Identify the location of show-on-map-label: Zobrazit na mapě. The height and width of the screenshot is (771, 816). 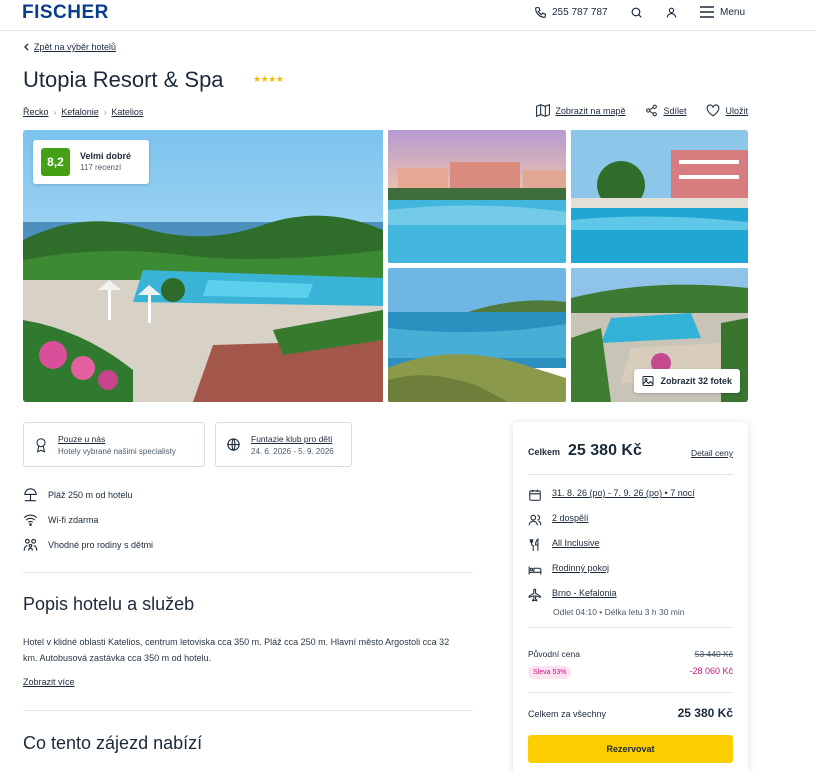
(590, 110).